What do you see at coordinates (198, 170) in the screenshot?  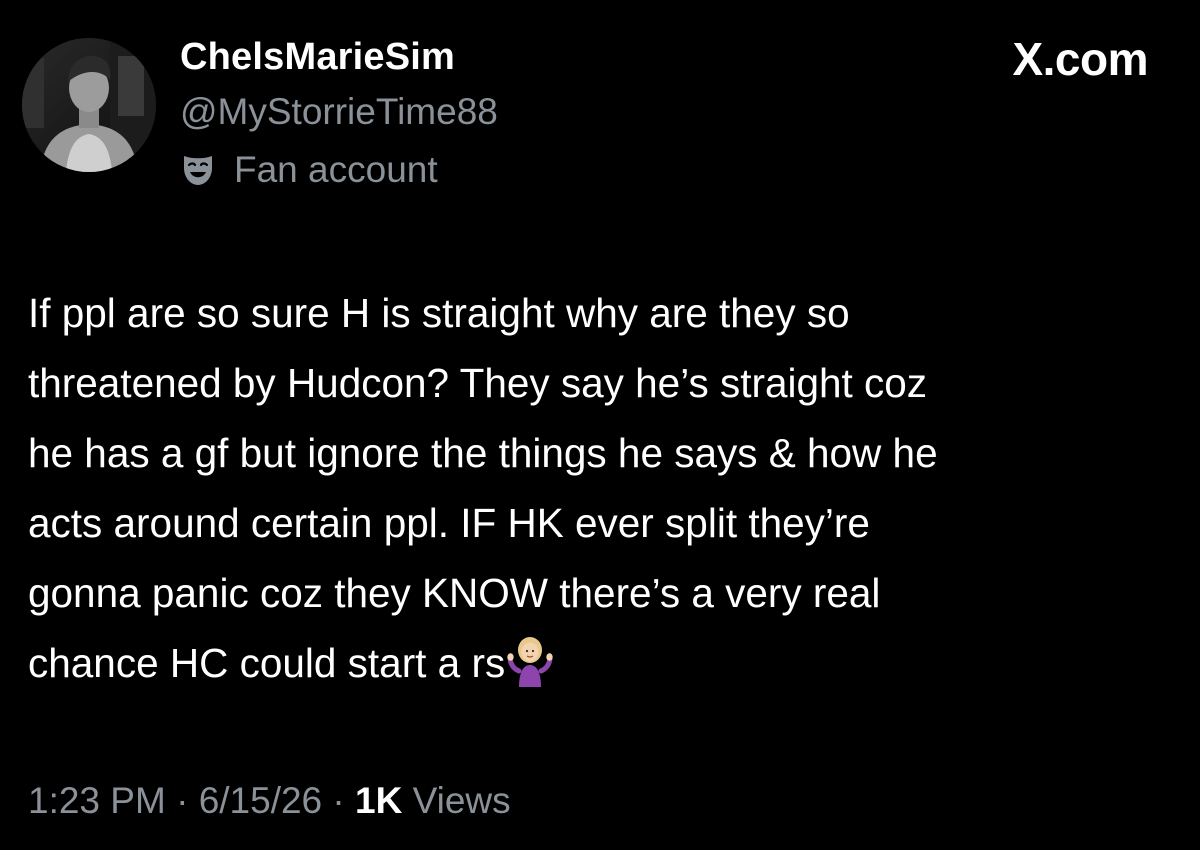 I see `theater-mask-icon` at bounding box center [198, 170].